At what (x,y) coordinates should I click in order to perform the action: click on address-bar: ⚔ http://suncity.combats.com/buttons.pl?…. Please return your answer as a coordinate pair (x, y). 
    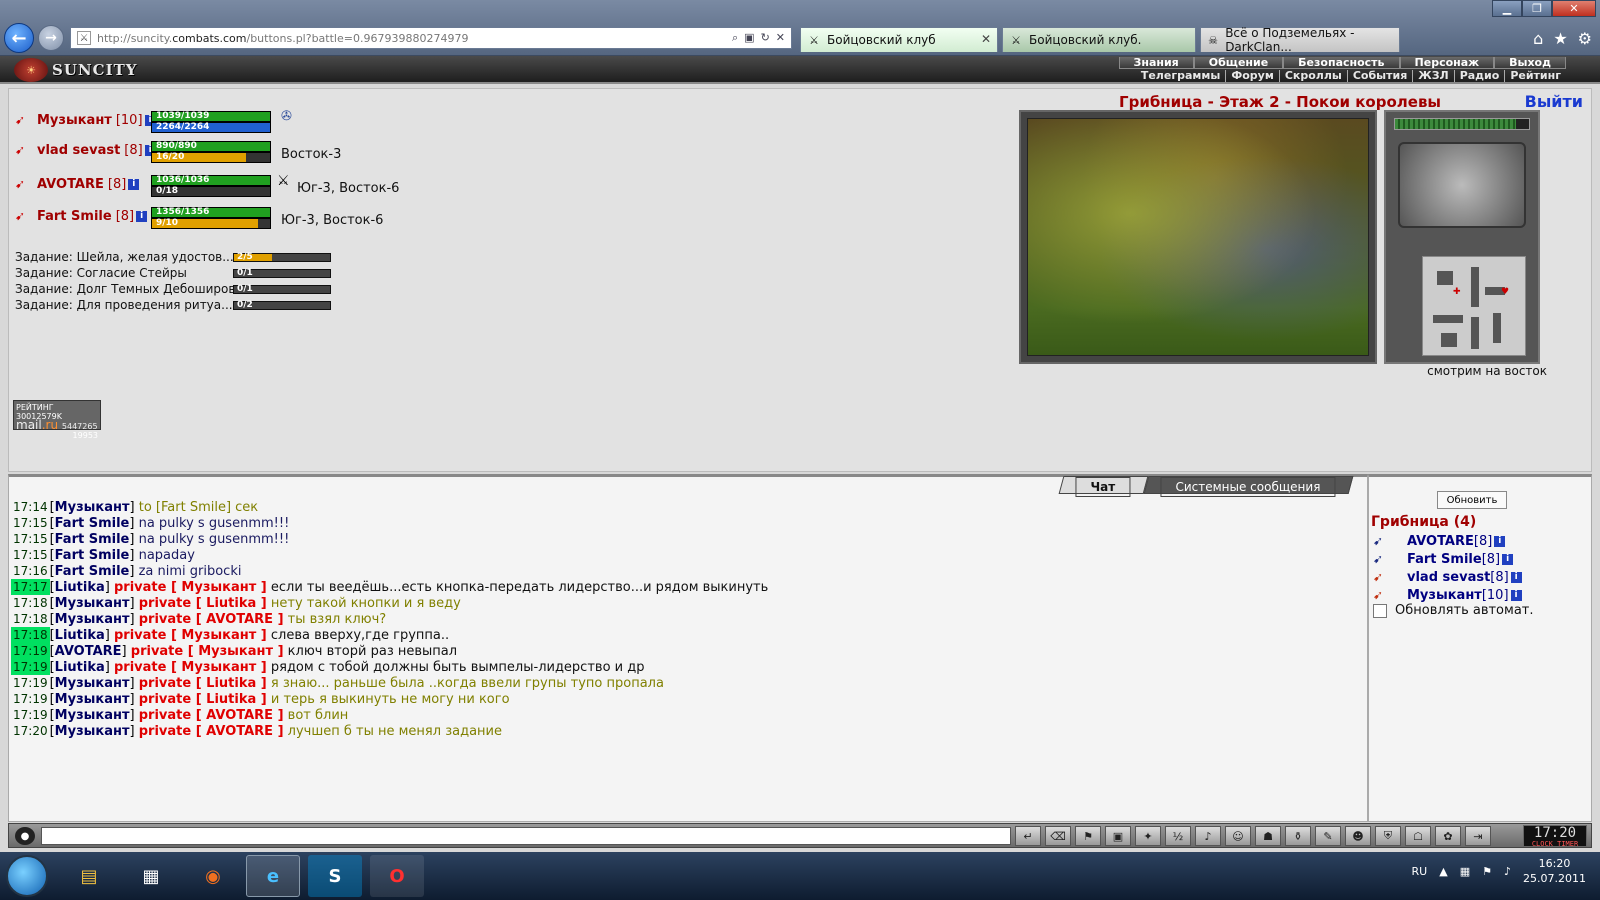
    Looking at the image, I should click on (431, 38).